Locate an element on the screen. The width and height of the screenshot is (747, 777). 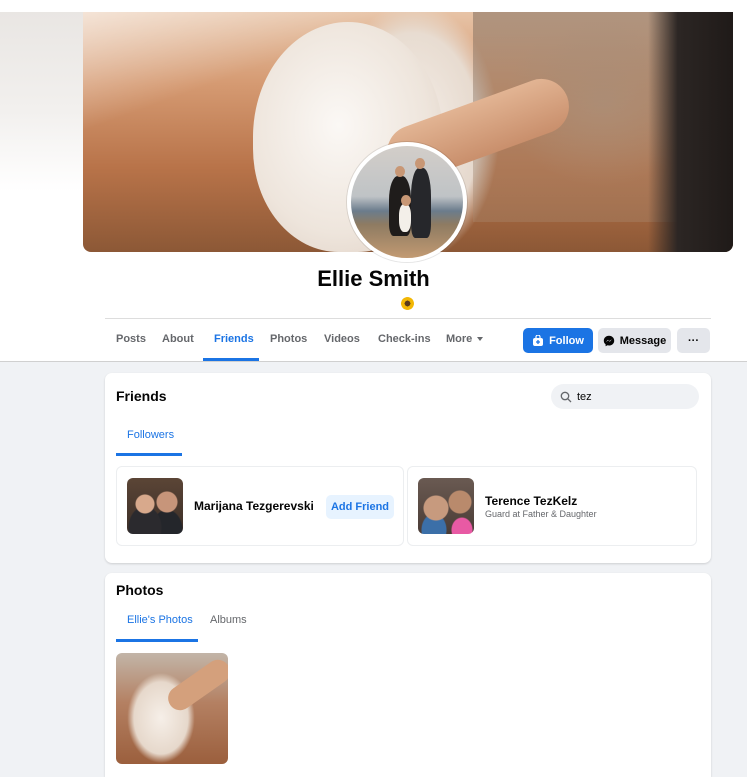
message-label: Message is located at coordinates (643, 340).